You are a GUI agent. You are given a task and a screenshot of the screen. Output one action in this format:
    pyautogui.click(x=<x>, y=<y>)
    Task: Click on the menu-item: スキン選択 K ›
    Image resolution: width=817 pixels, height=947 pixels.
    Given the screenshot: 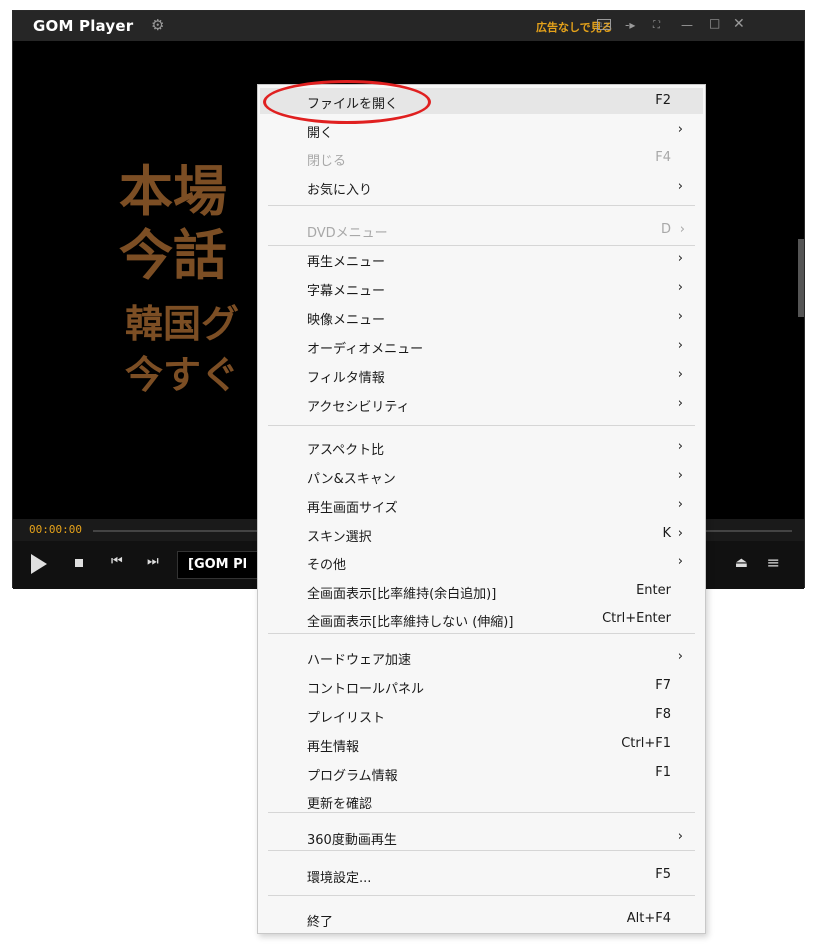 What is the action you would take?
    pyautogui.click(x=481, y=534)
    